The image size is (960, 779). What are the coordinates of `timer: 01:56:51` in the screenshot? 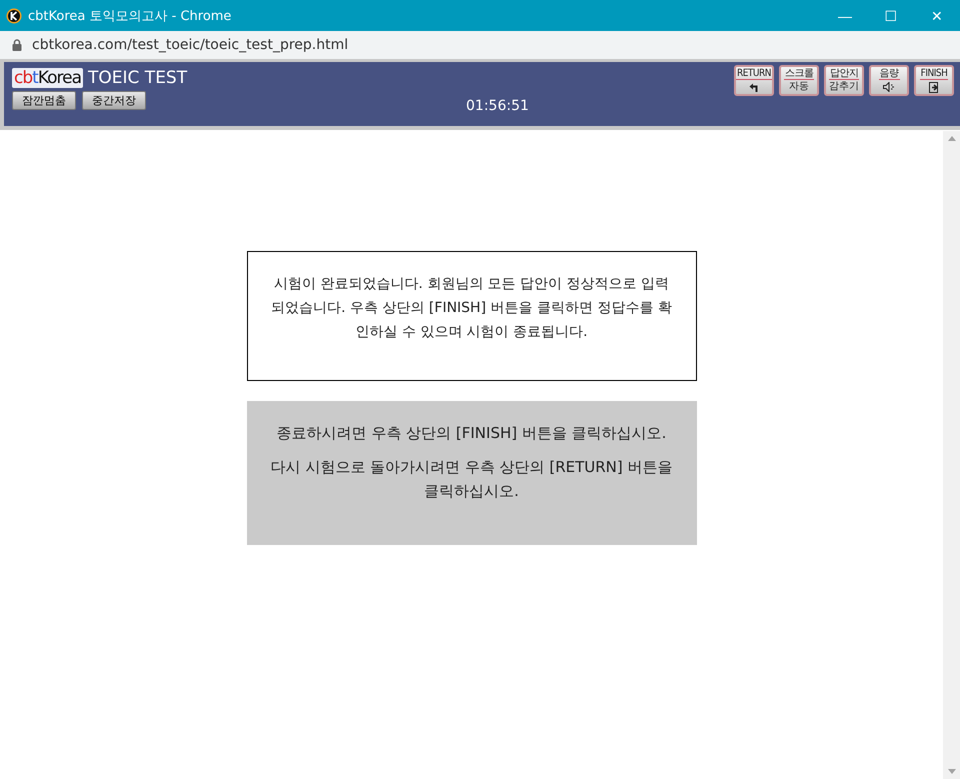 It's located at (497, 106).